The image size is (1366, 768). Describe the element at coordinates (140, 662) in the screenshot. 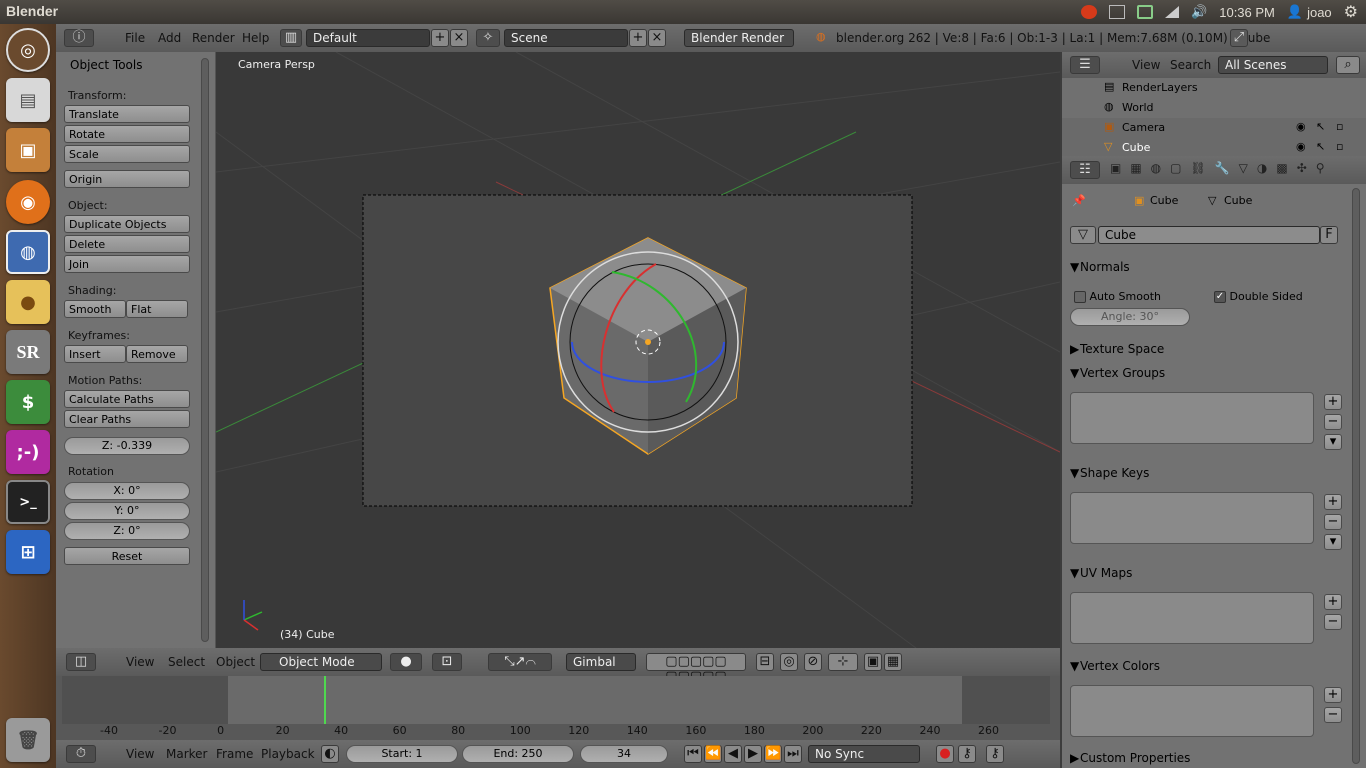

I see `menu-view: View` at that location.